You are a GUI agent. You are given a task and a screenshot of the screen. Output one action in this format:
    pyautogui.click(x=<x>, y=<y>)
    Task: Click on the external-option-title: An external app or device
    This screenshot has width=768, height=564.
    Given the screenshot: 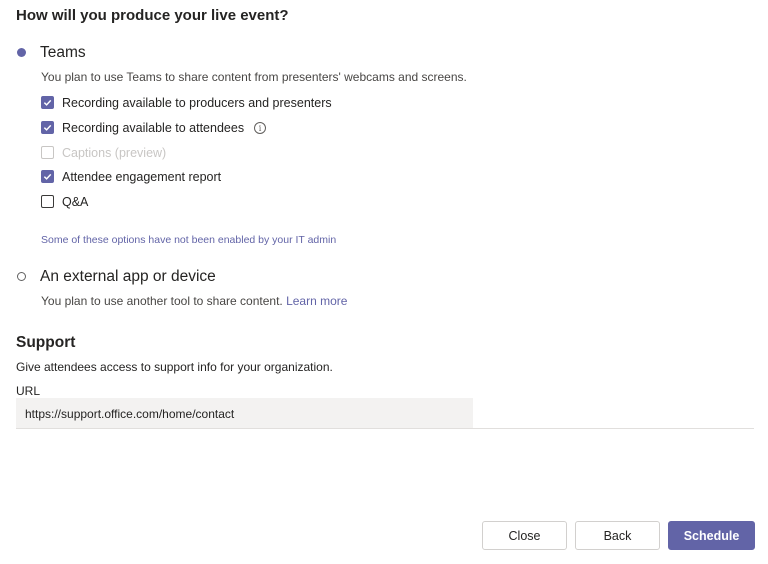 What is the action you would take?
    pyautogui.click(x=128, y=277)
    